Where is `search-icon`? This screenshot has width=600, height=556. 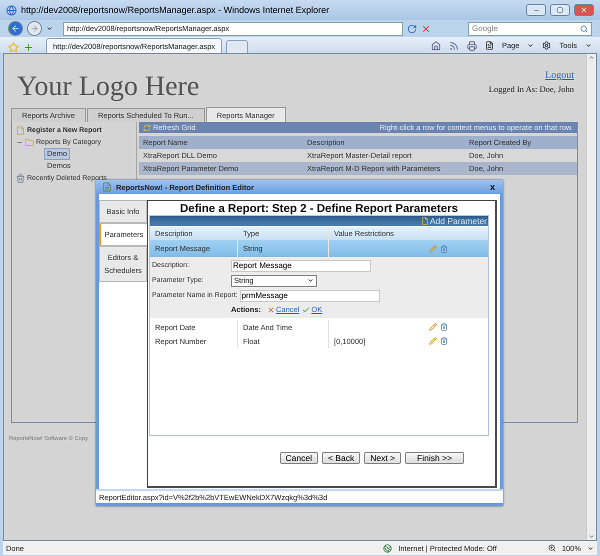 search-icon is located at coordinates (584, 28).